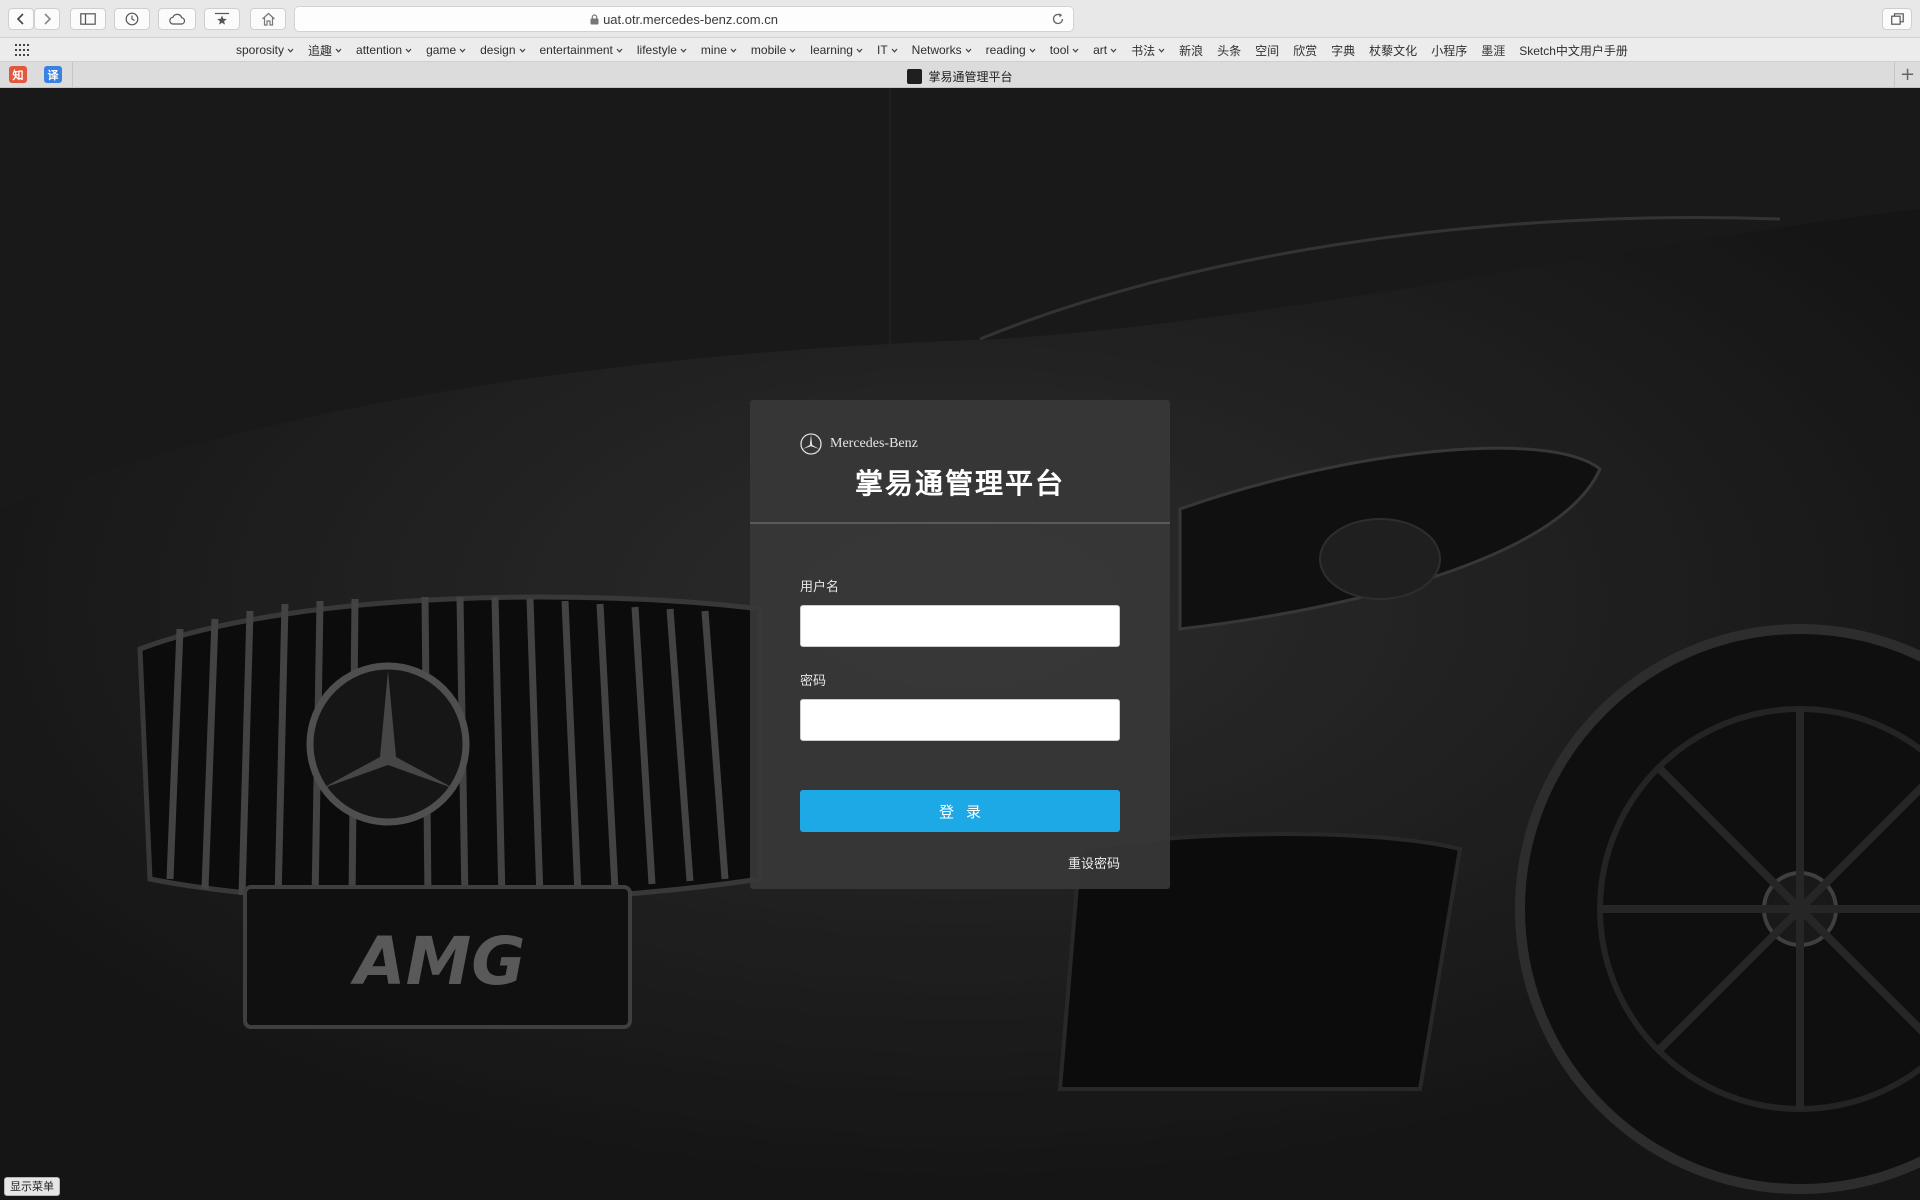 Image resolution: width=1920 pixels, height=1200 pixels. I want to click on bookmark-item: 头条, so click(1229, 50).